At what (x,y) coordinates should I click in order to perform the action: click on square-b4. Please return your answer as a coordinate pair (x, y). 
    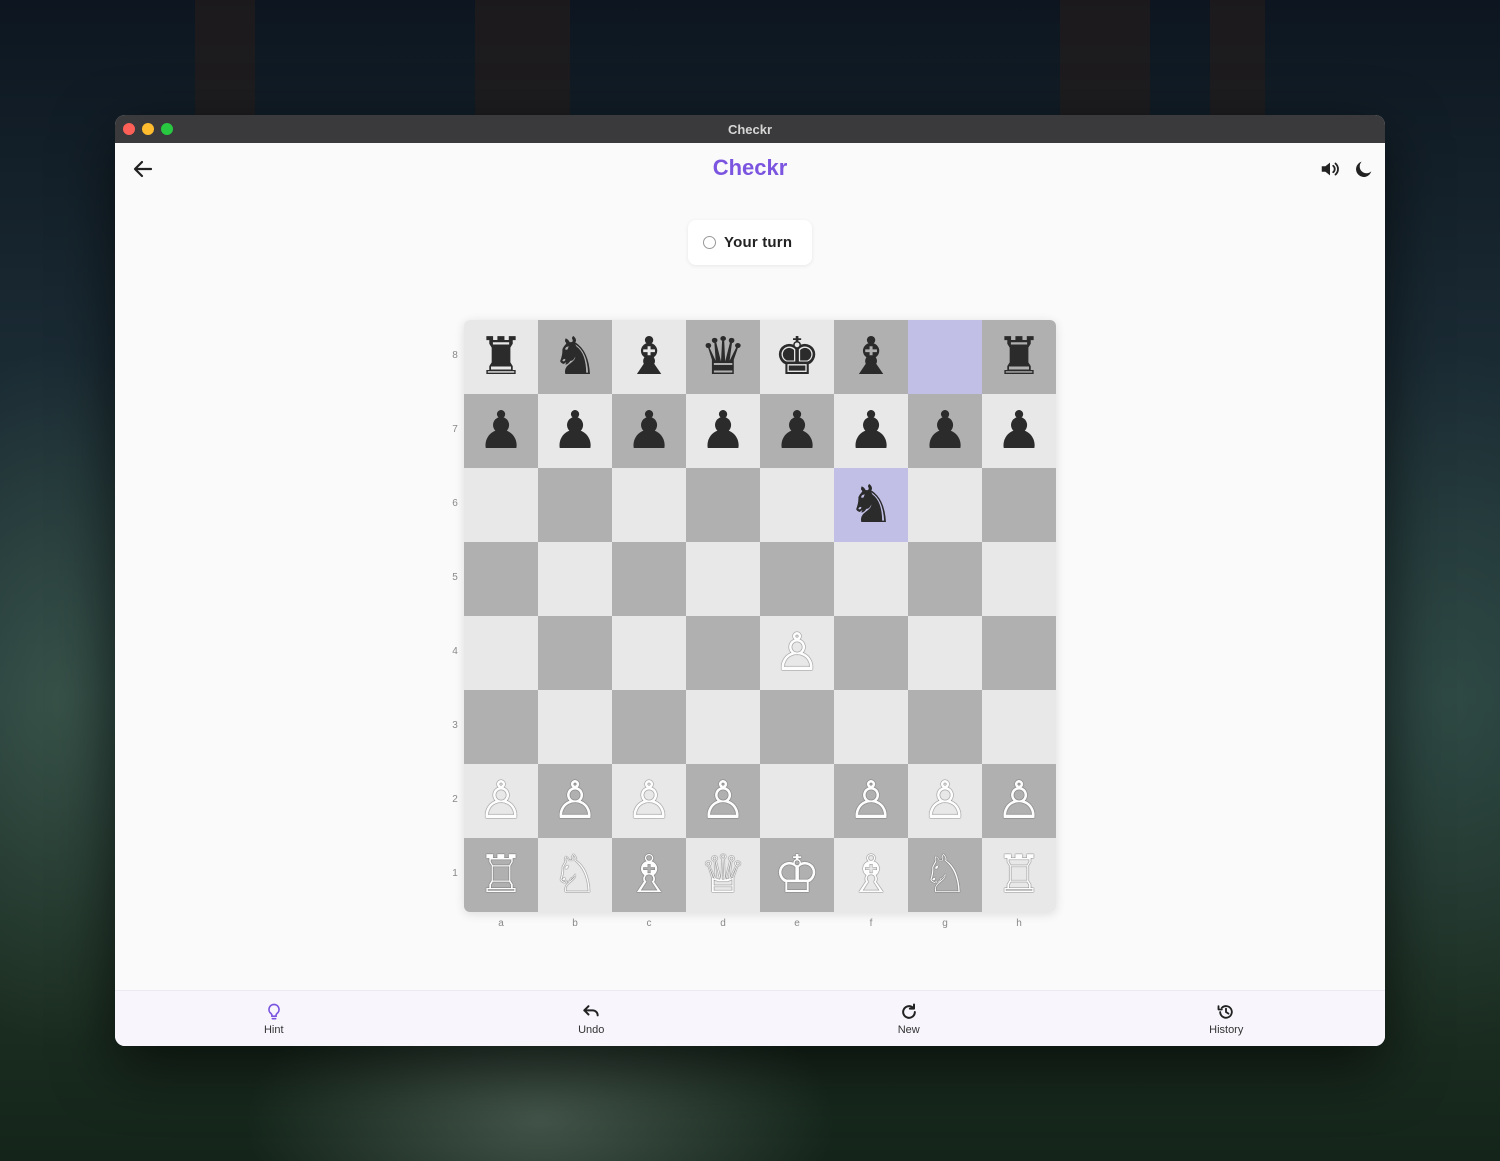
    Looking at the image, I should click on (575, 653).